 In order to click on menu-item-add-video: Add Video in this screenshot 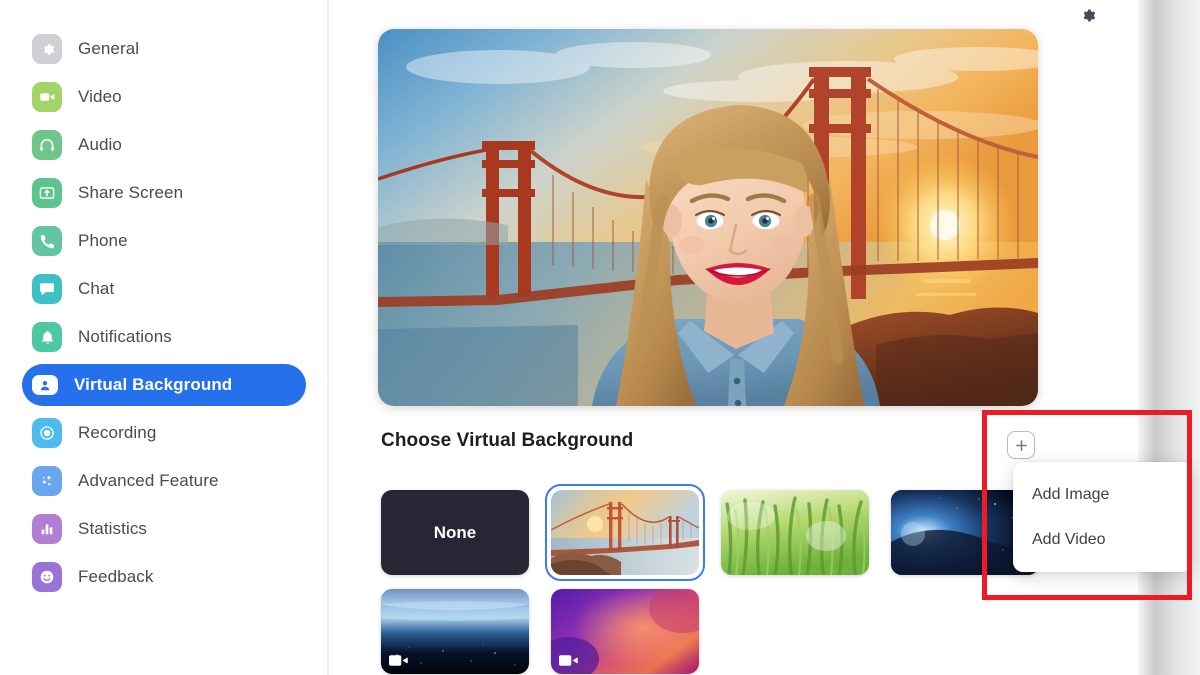, I will do `click(1102, 539)`.